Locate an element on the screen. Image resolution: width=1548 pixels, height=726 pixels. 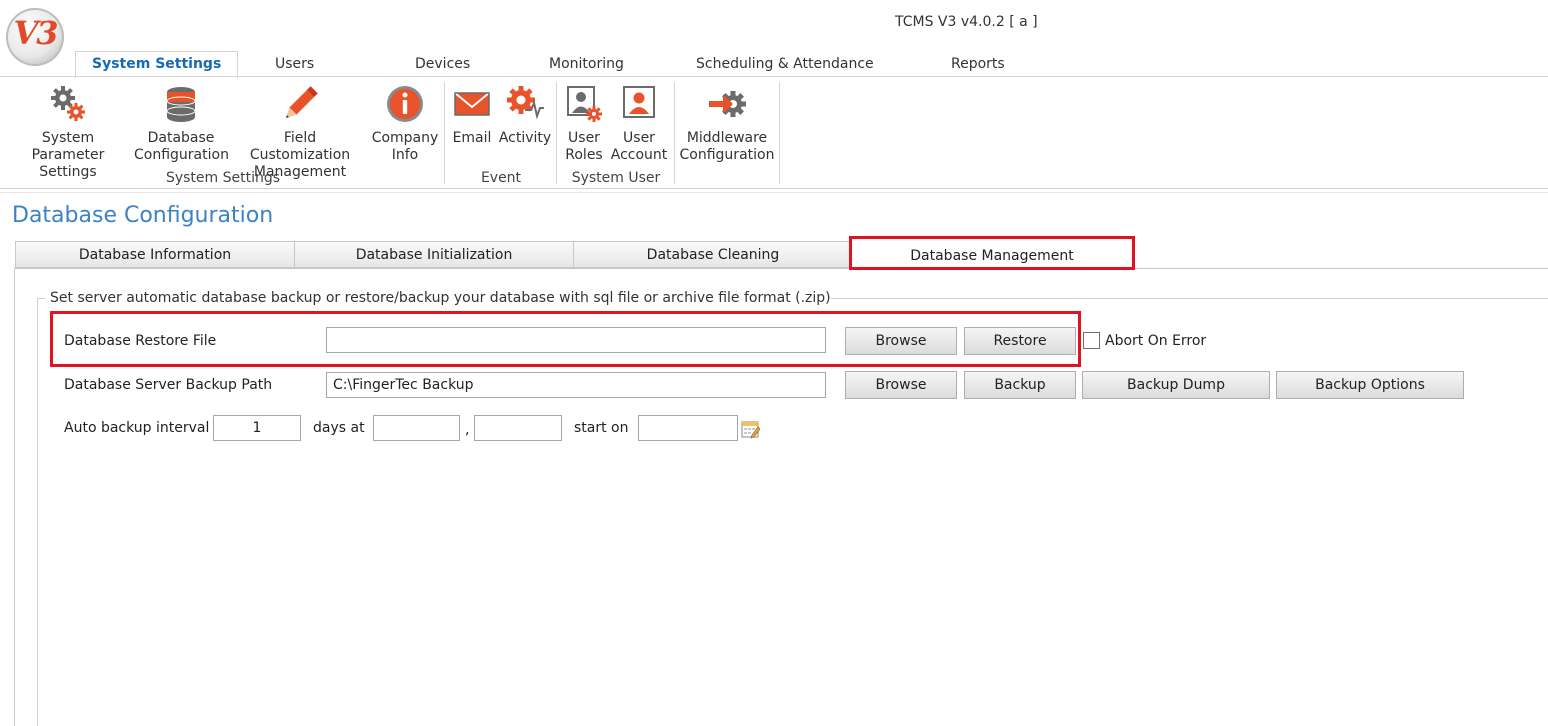
ribbon-bottom-border-inner is located at coordinates (774, 192).